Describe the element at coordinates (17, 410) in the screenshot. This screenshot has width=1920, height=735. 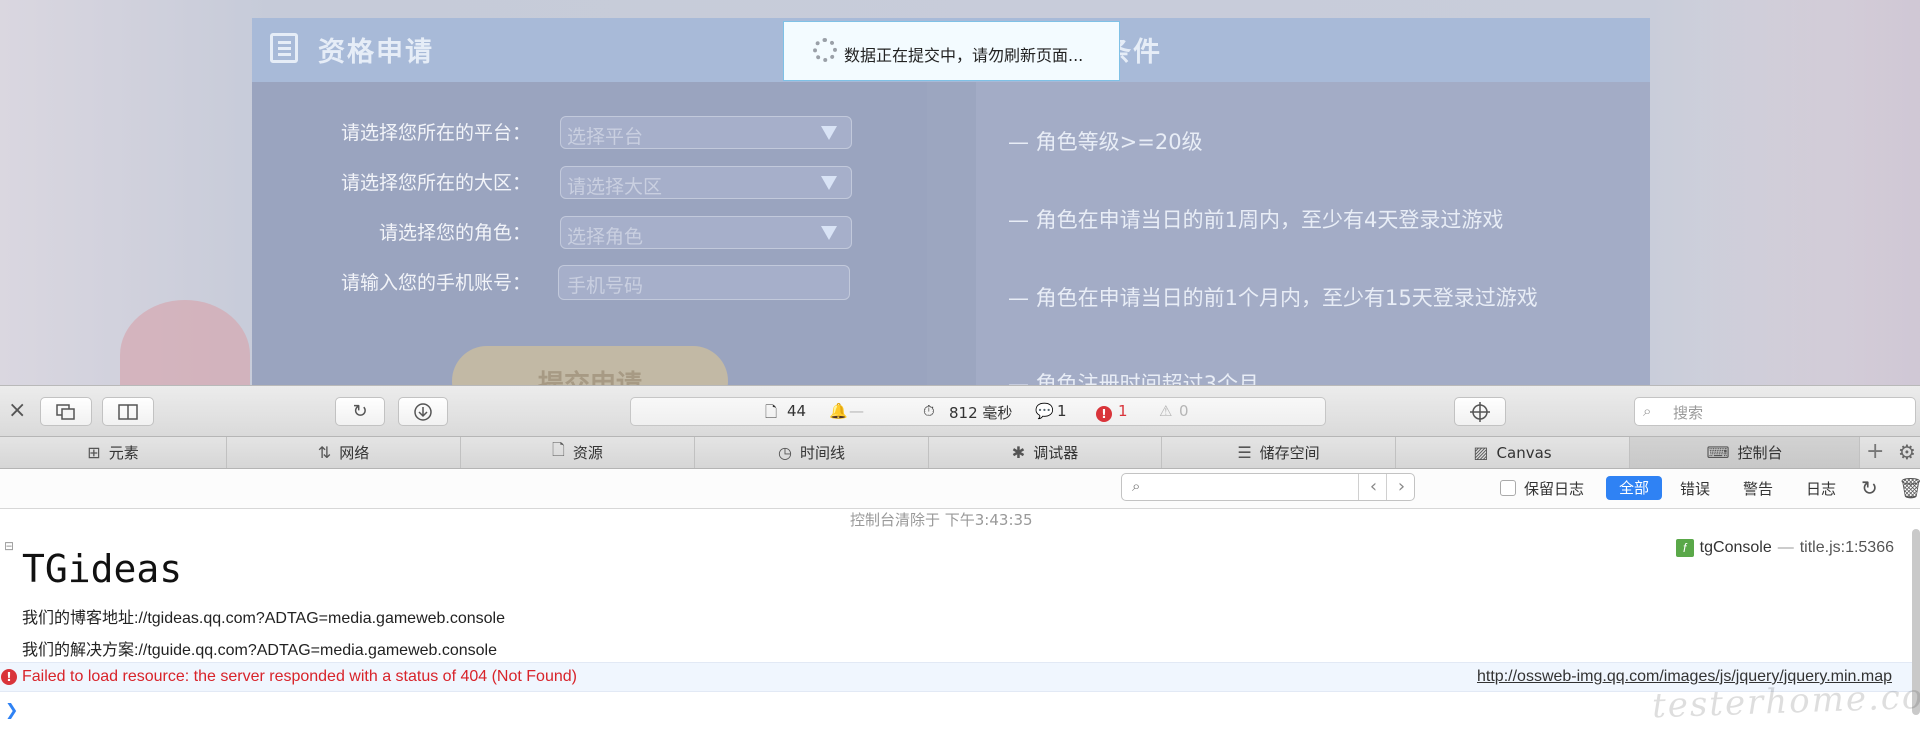
I see `close-inspector-icon: ×` at that location.